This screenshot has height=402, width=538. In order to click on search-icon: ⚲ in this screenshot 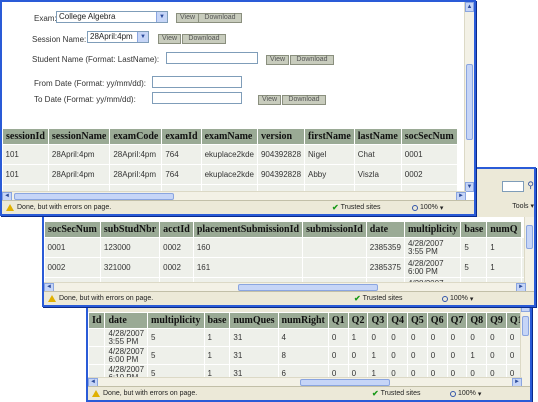, I will do `click(530, 185)`.